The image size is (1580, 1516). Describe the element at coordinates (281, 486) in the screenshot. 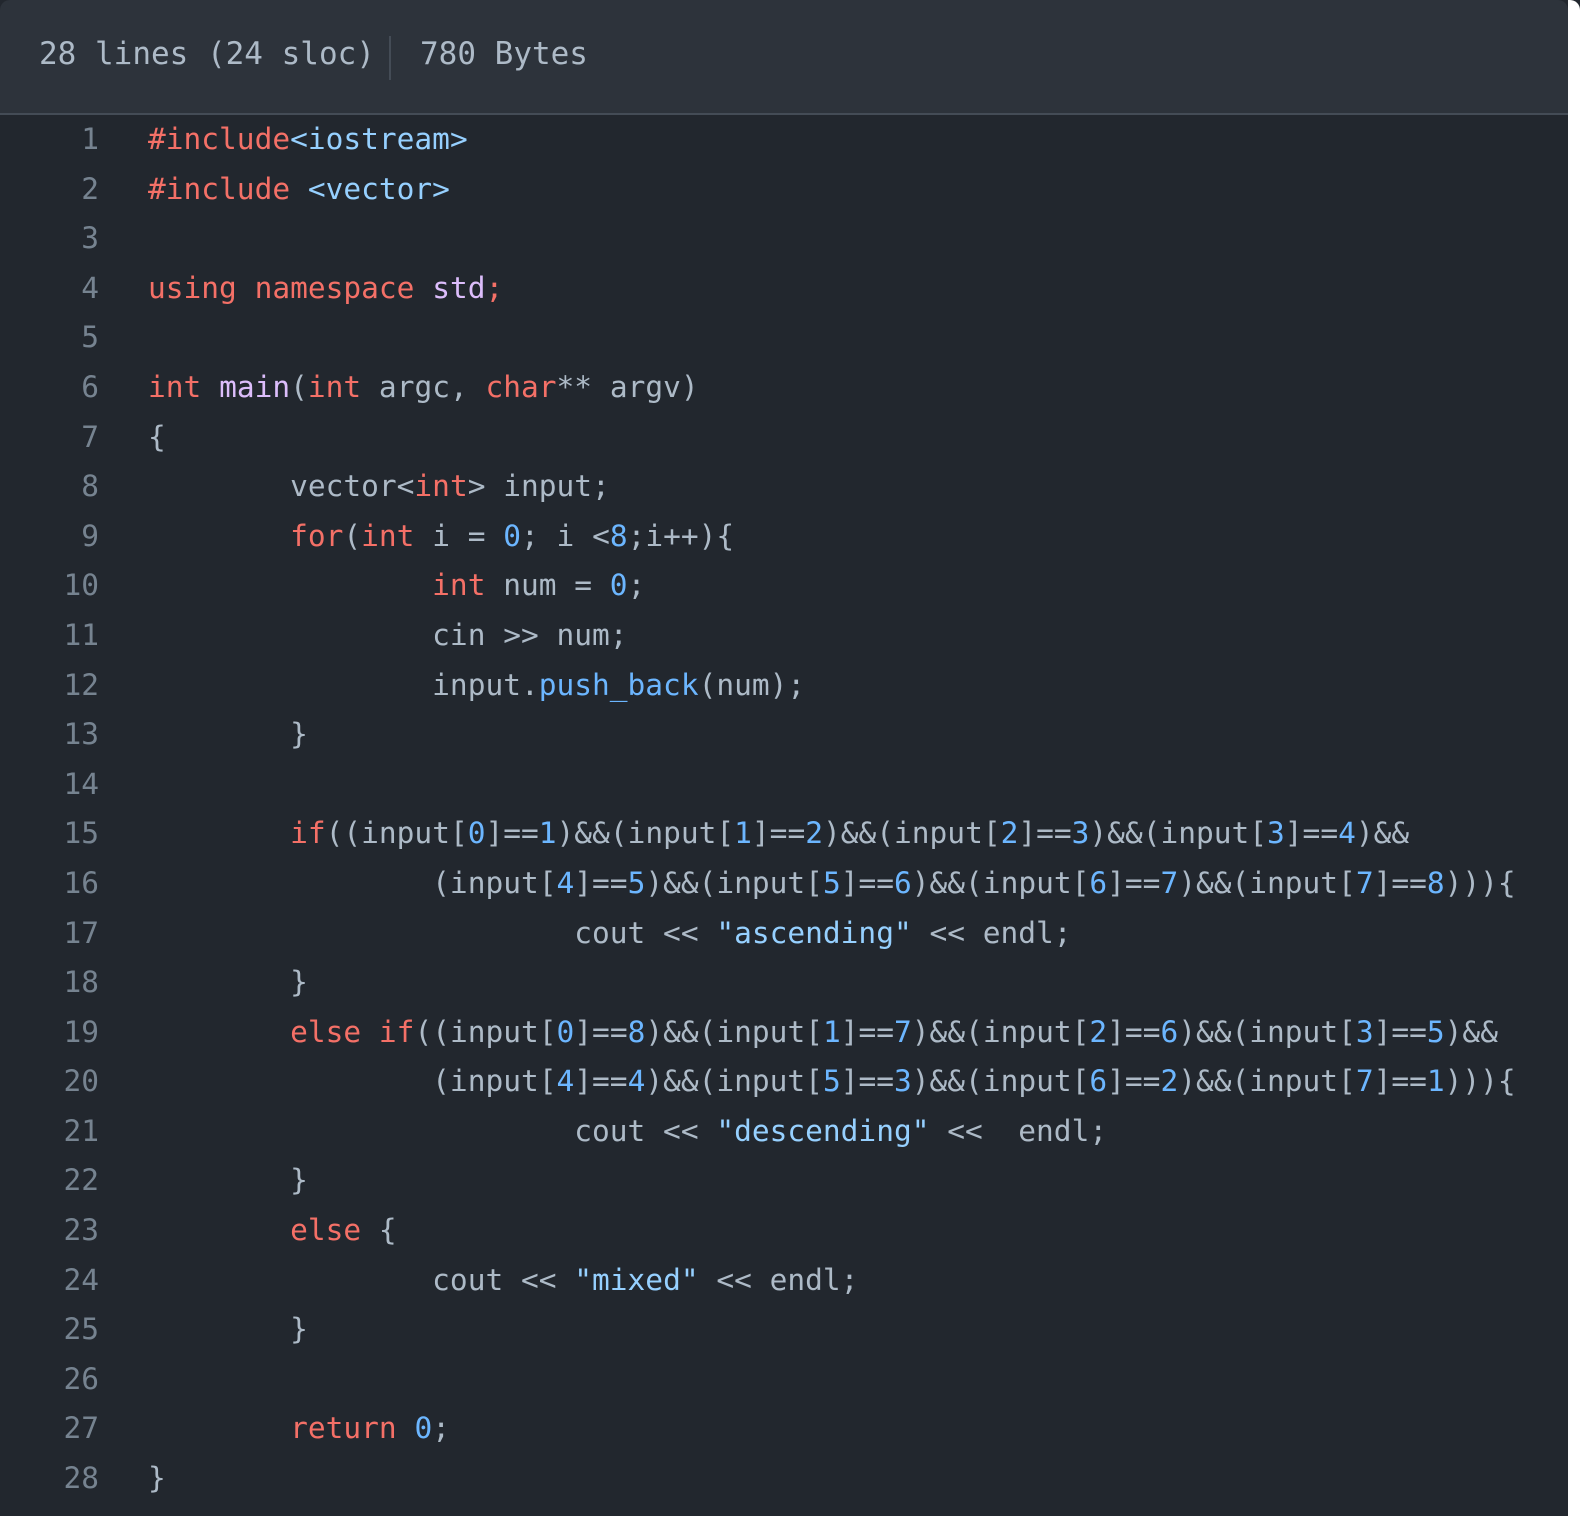

I see `code-token: vector<` at that location.